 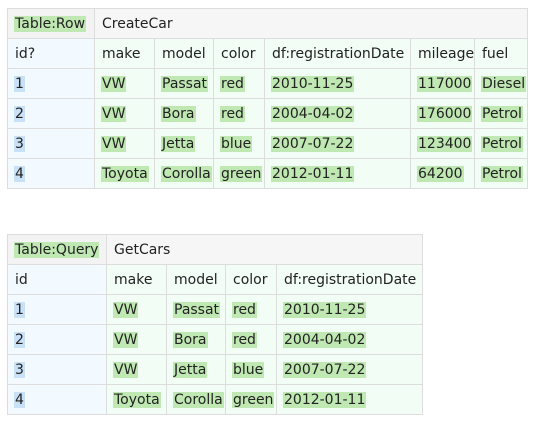 What do you see at coordinates (57, 339) in the screenshot?
I see `table-cell-id: 2` at bounding box center [57, 339].